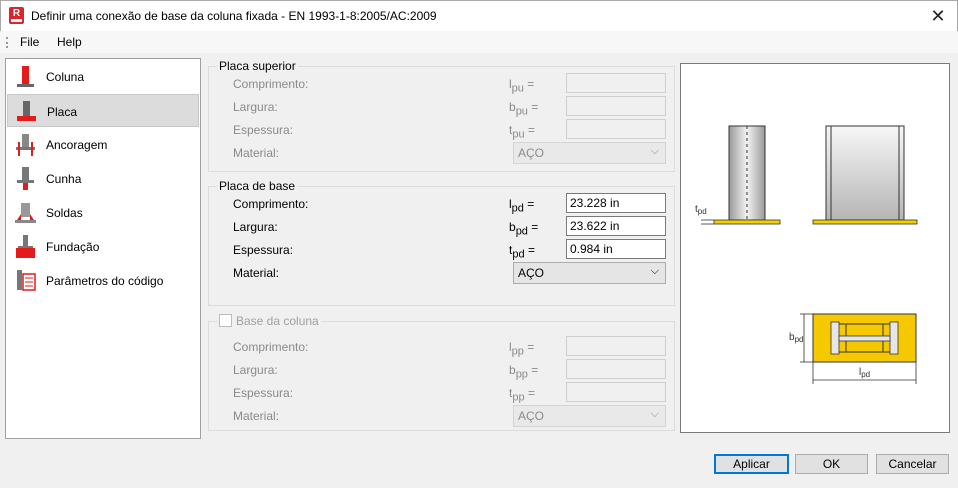 The width and height of the screenshot is (958, 488). I want to click on t-pd-dimension-label: tpd, so click(701, 210).